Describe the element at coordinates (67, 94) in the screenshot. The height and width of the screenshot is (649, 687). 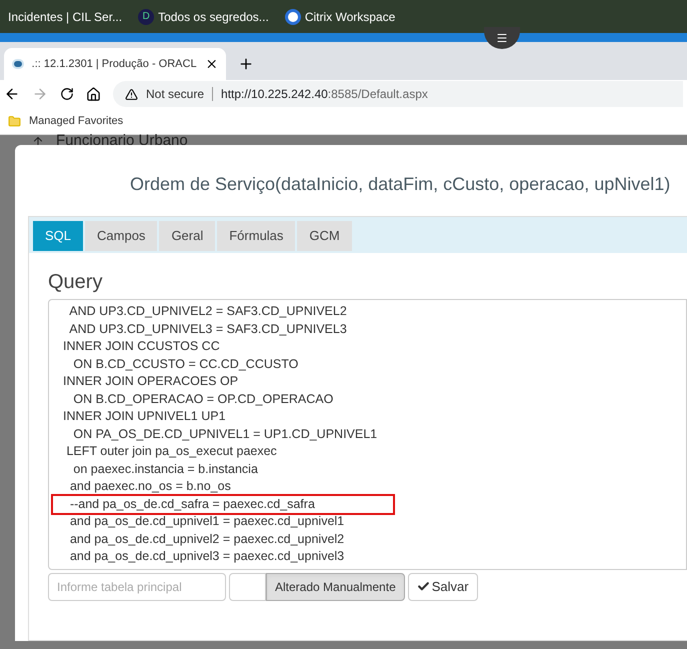
I see `reload-icon` at that location.